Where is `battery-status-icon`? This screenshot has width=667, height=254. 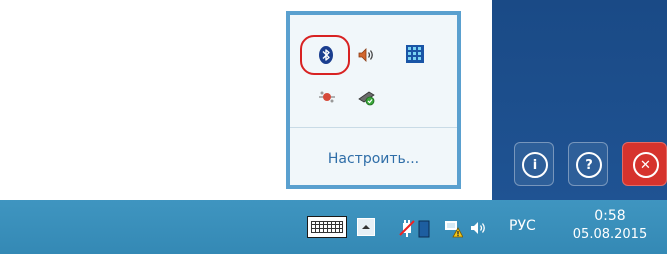 battery-status-icon is located at coordinates (425, 228).